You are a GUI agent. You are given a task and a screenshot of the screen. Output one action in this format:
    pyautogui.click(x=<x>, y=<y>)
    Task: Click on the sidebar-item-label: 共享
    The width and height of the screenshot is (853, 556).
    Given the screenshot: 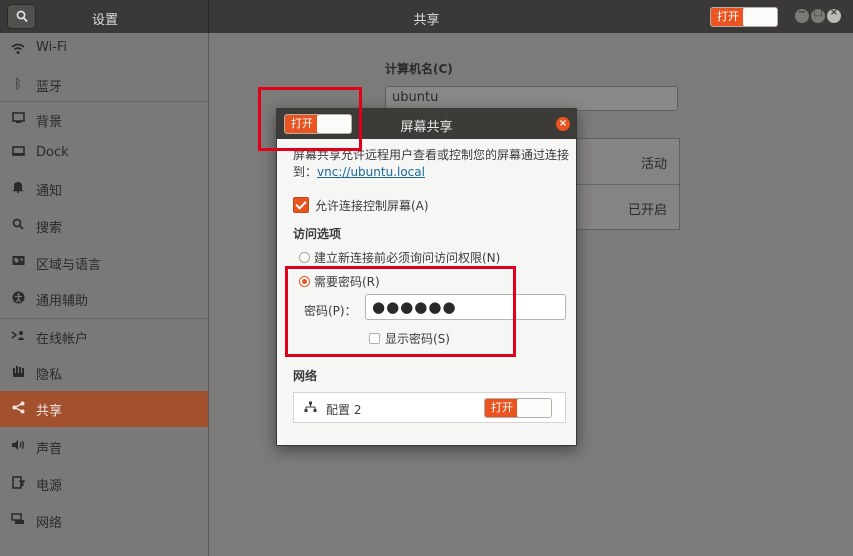 What is the action you would take?
    pyautogui.click(x=49, y=411)
    